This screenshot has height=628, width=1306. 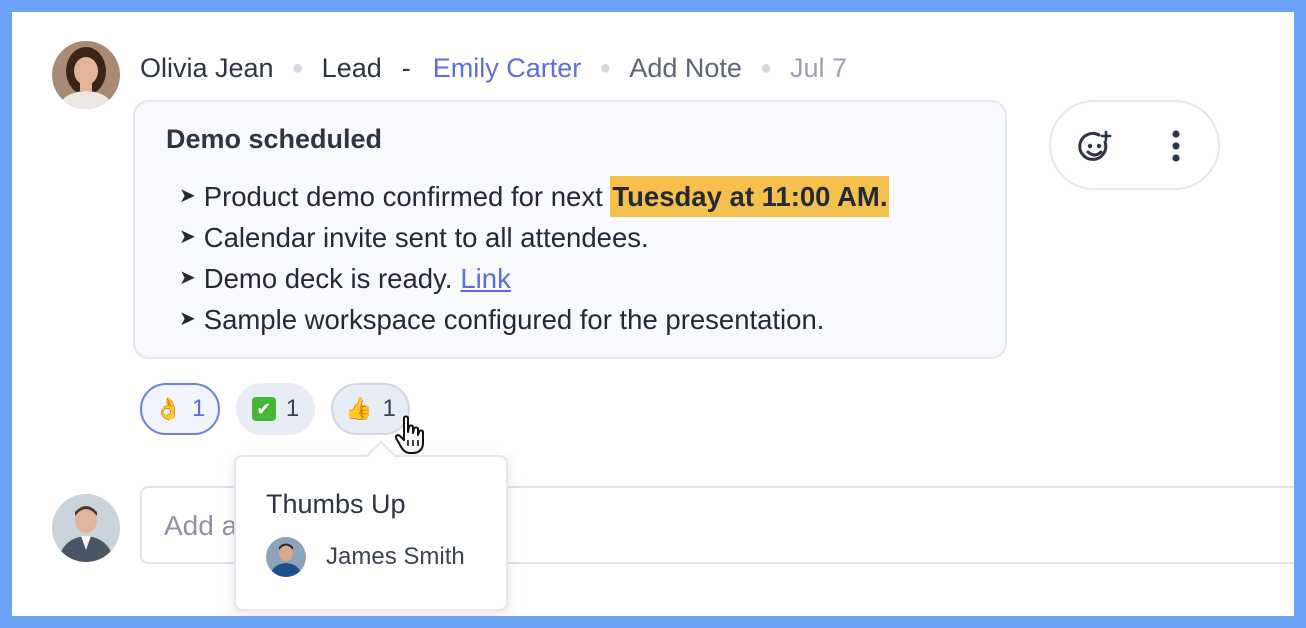 What do you see at coordinates (263, 409) in the screenshot?
I see `check-mark-icon: ✔` at bounding box center [263, 409].